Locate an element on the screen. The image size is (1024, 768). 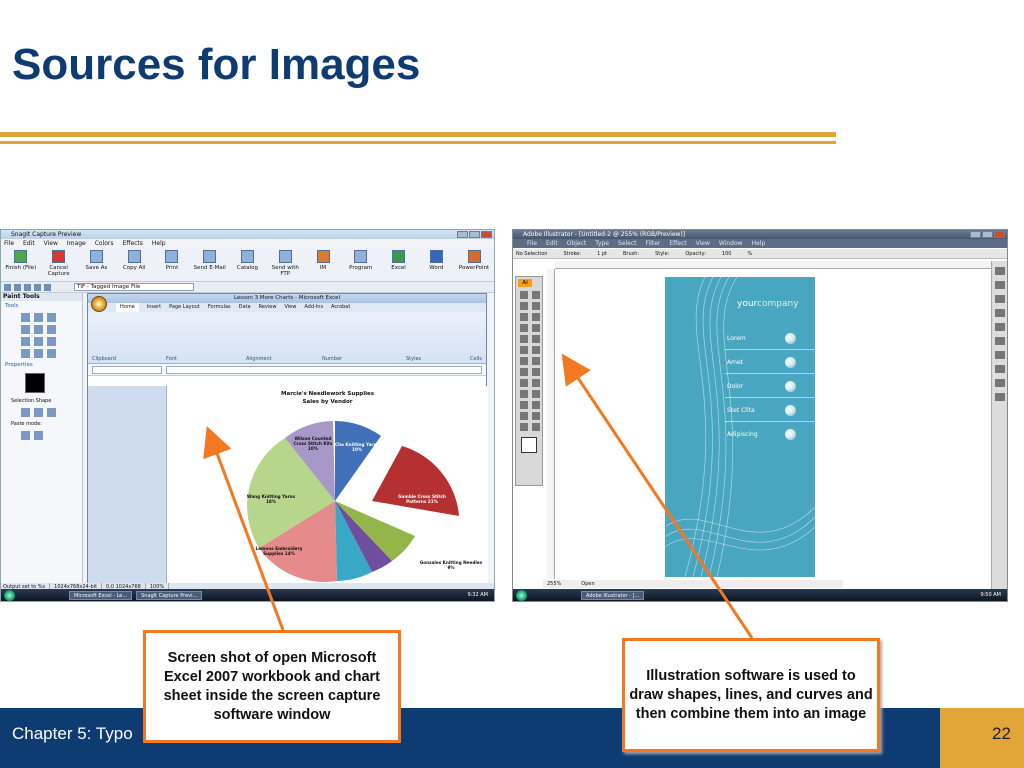
ai-menu-edit: Edit is located at coordinates (552, 243).